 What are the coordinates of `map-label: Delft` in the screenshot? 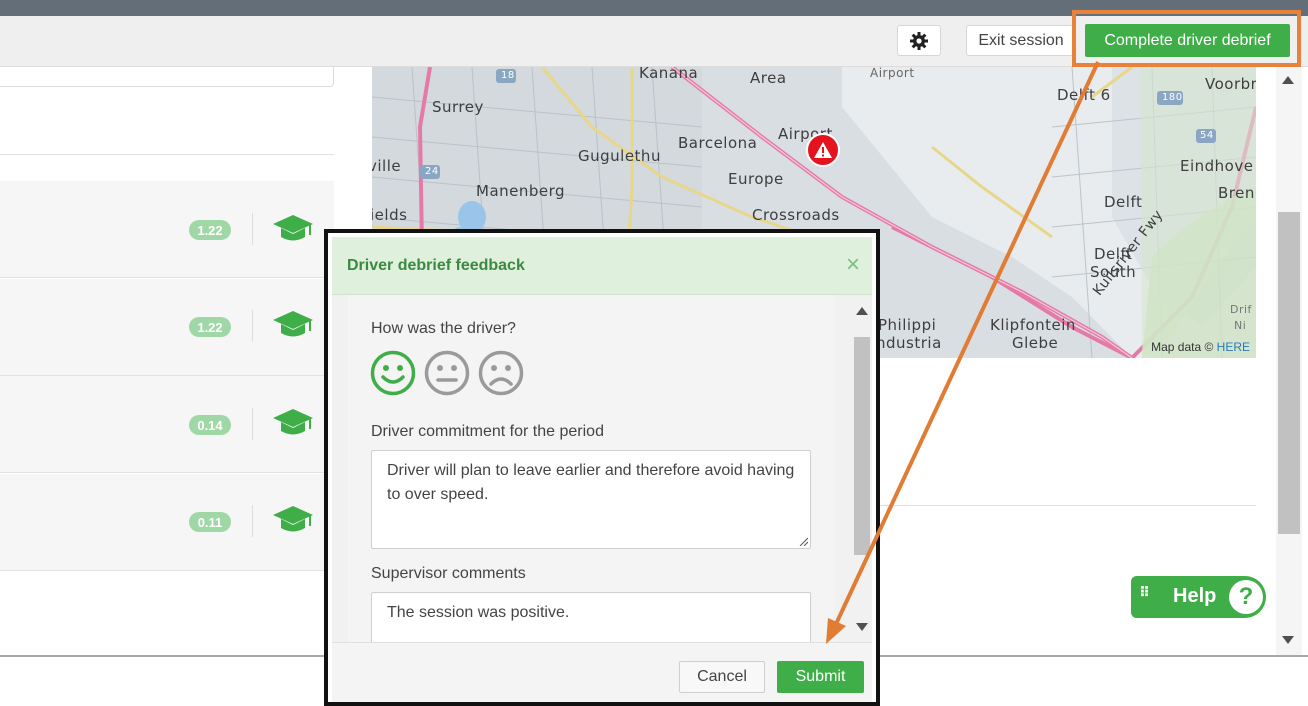 It's located at (1123, 202).